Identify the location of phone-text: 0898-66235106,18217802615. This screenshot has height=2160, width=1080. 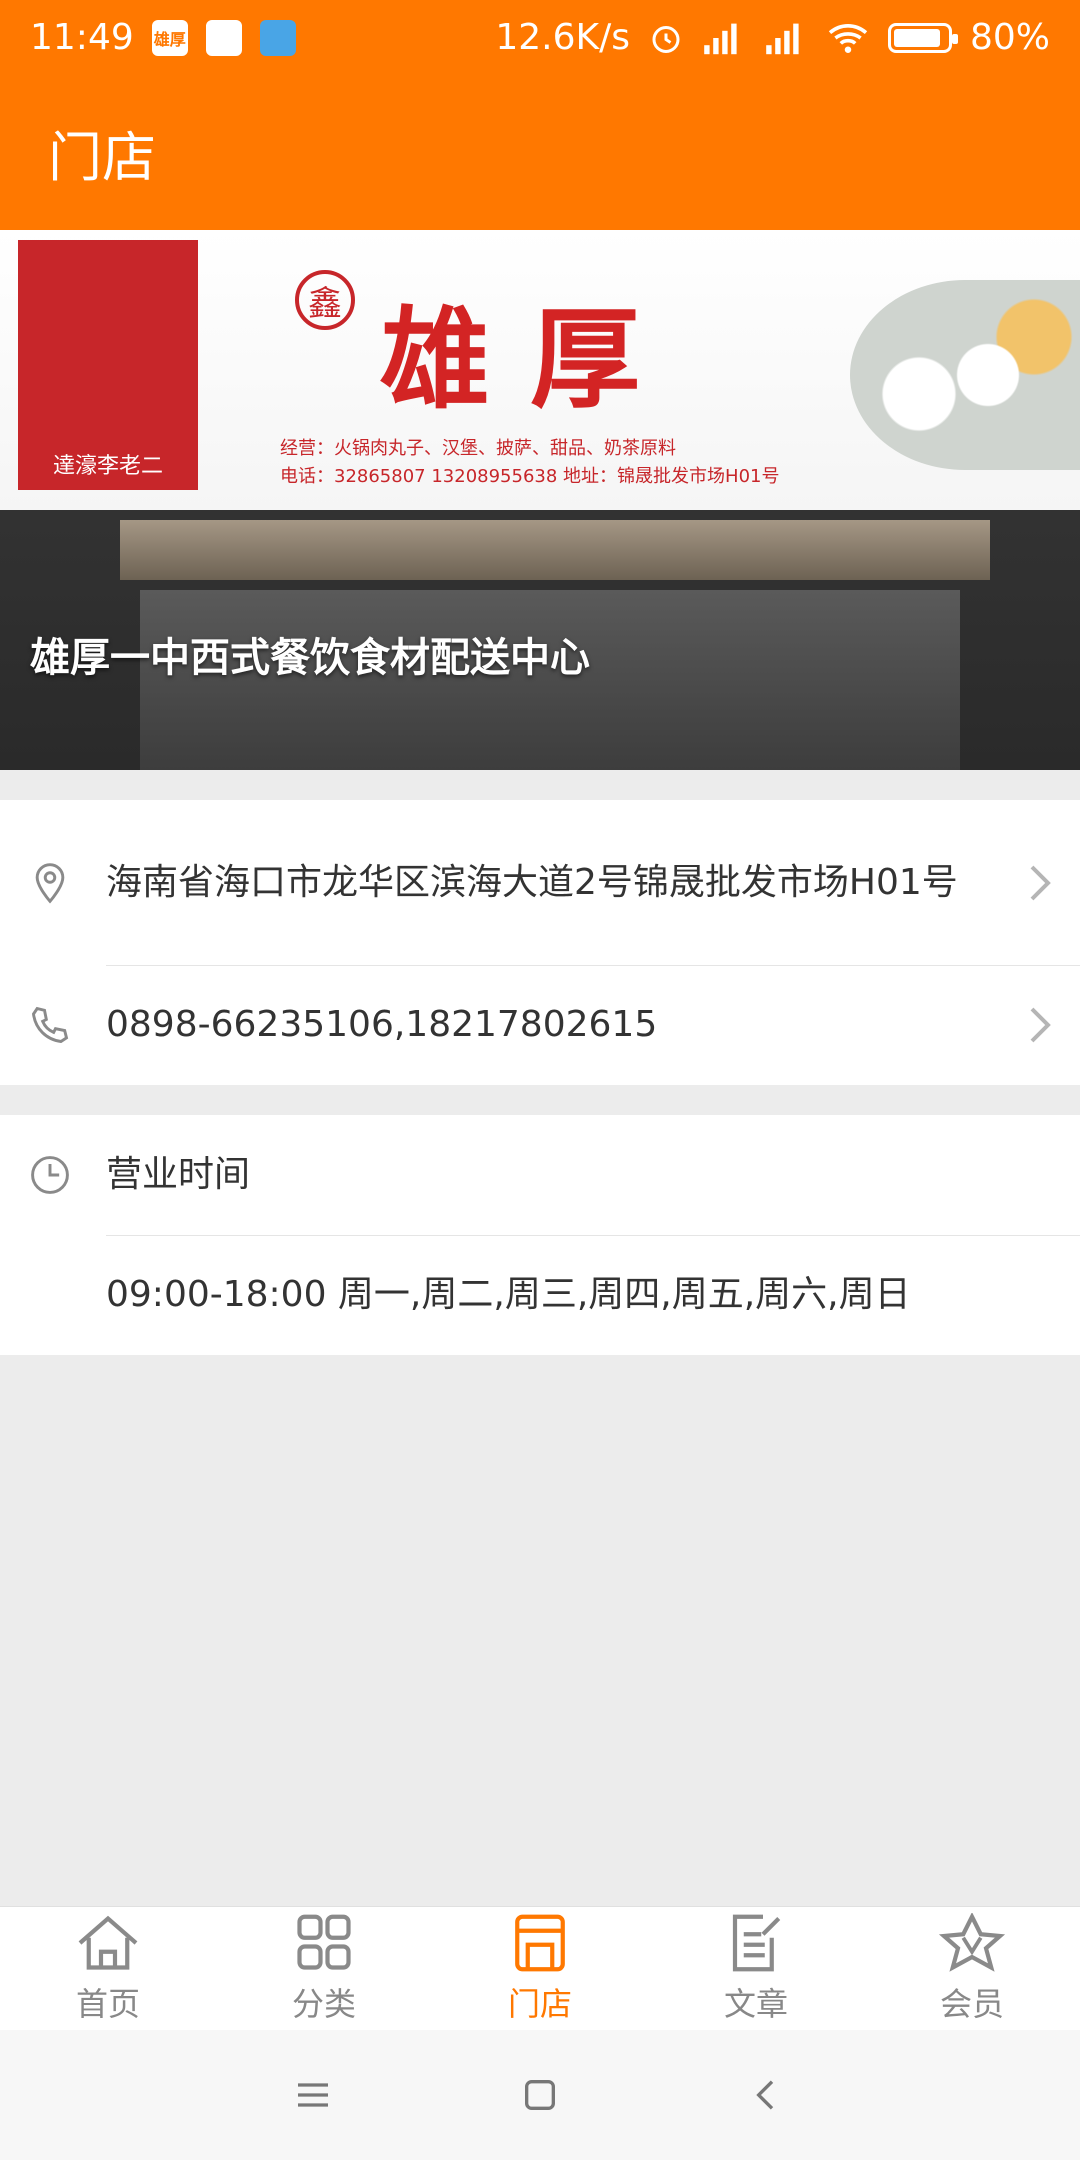
(382, 1024).